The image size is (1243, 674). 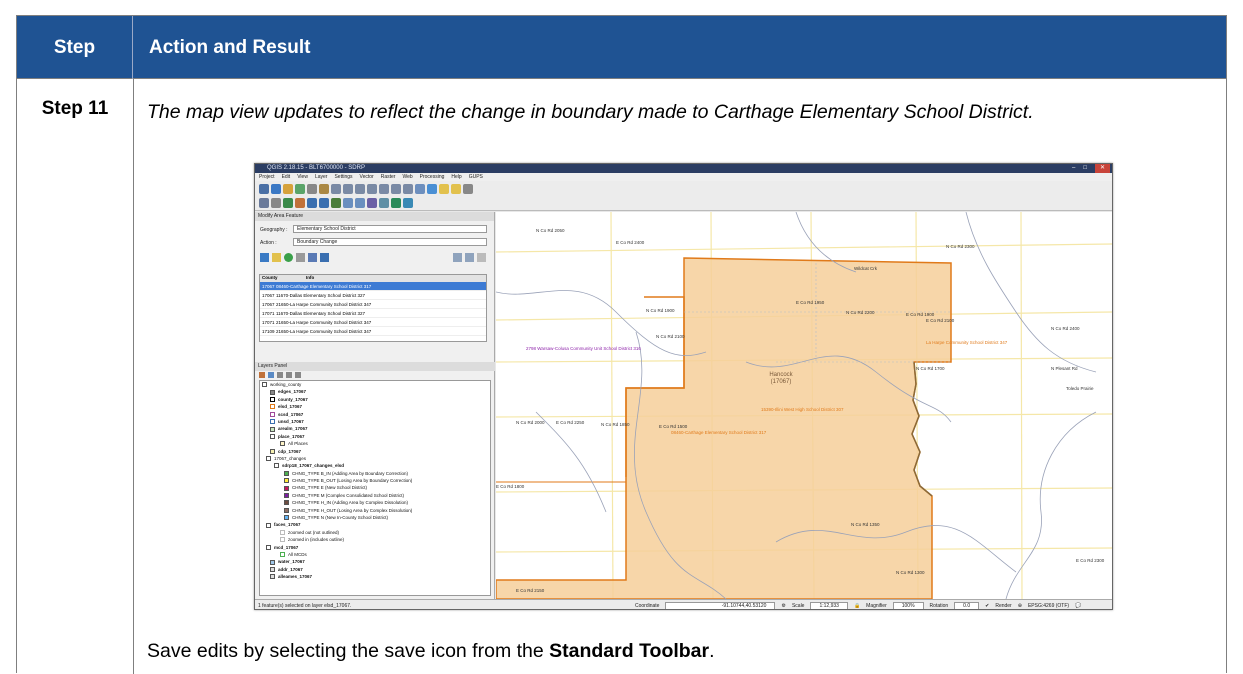 What do you see at coordinates (288, 188) in the screenshot?
I see `open-icon` at bounding box center [288, 188].